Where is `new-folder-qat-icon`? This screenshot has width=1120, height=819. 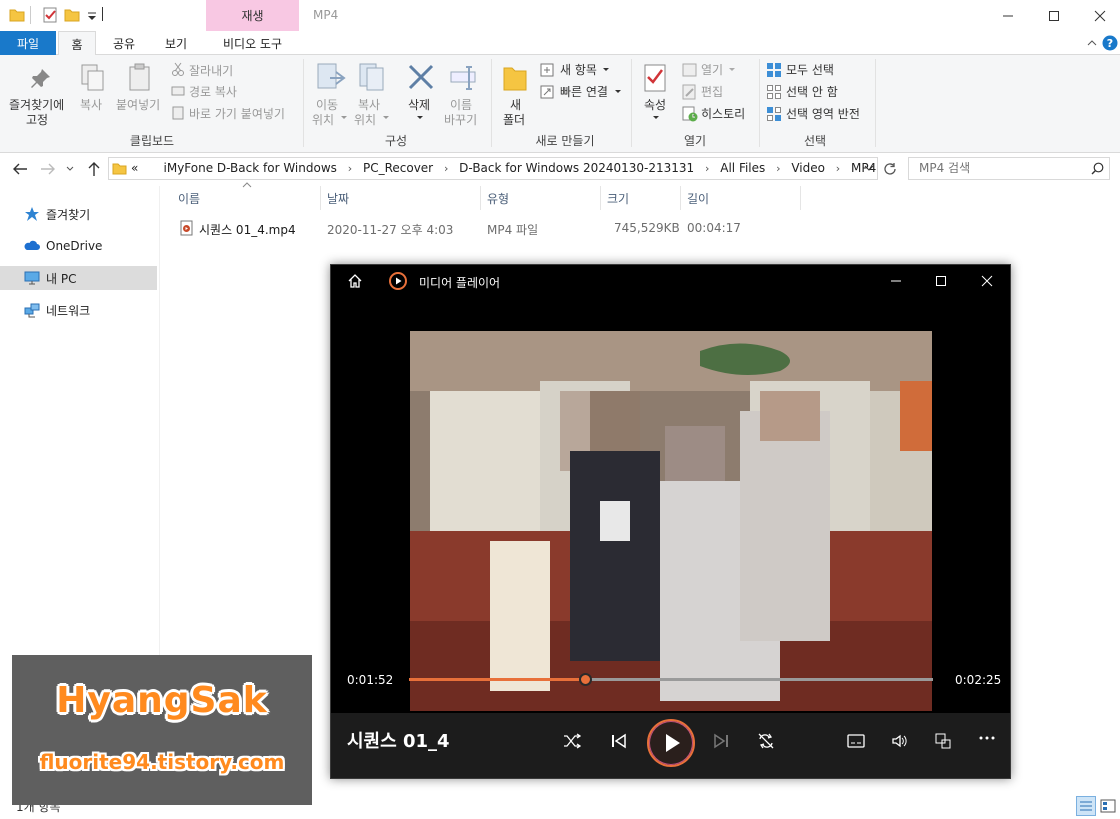
new-folder-qat-icon is located at coordinates (72, 15).